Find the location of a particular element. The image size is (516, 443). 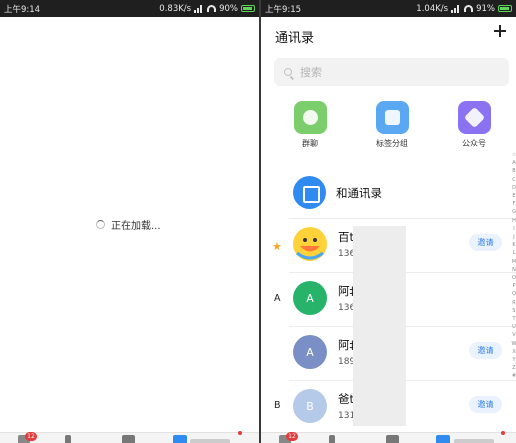

alphabet-letter: A is located at coordinates (513, 163).